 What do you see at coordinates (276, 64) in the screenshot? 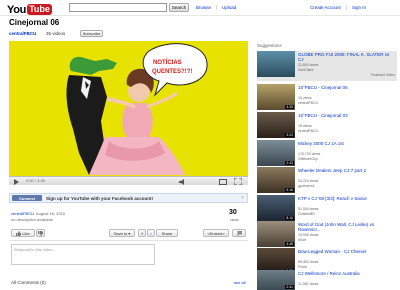
I see `suggestion-thumbnail` at bounding box center [276, 64].